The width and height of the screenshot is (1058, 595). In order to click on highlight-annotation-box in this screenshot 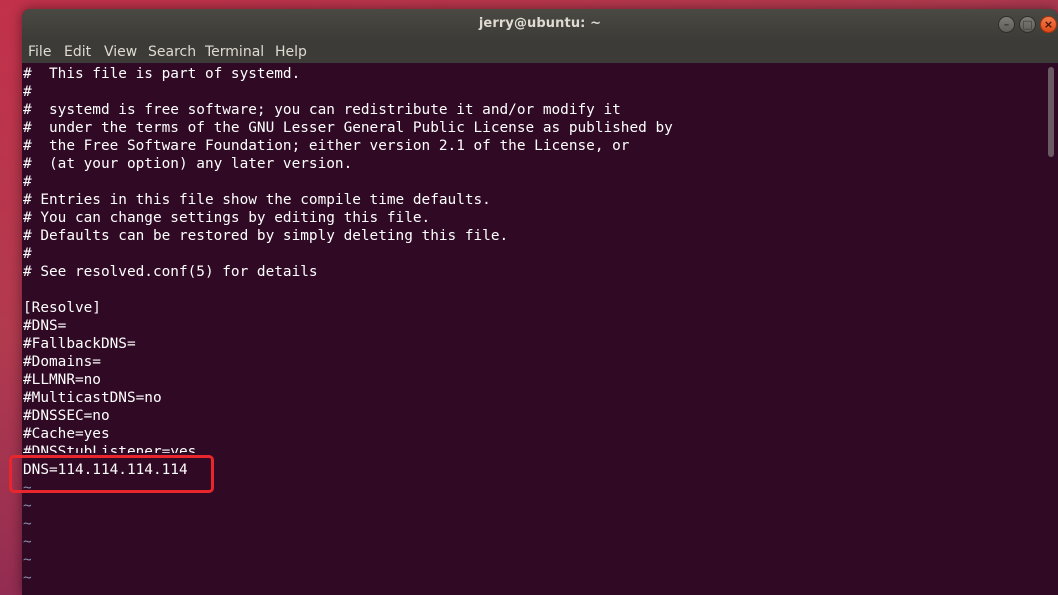, I will do `click(111, 474)`.